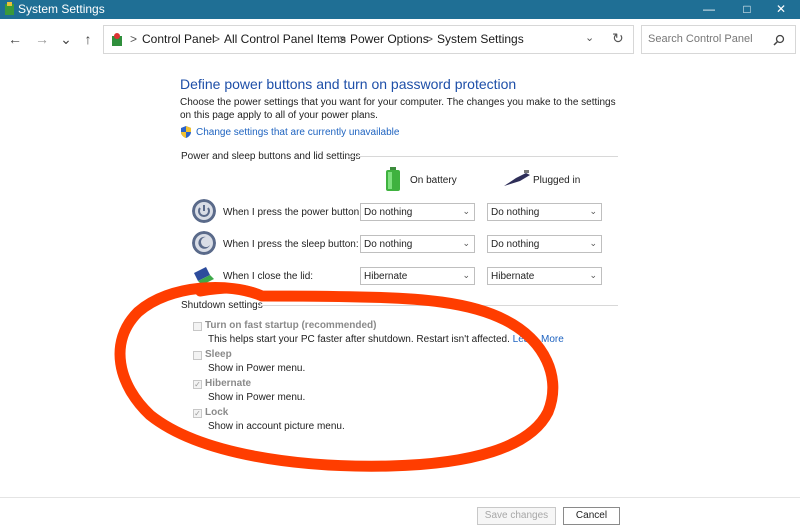  What do you see at coordinates (417, 276) in the screenshot?
I see `close-lid-battery-select: Hibernate ⌄` at bounding box center [417, 276].